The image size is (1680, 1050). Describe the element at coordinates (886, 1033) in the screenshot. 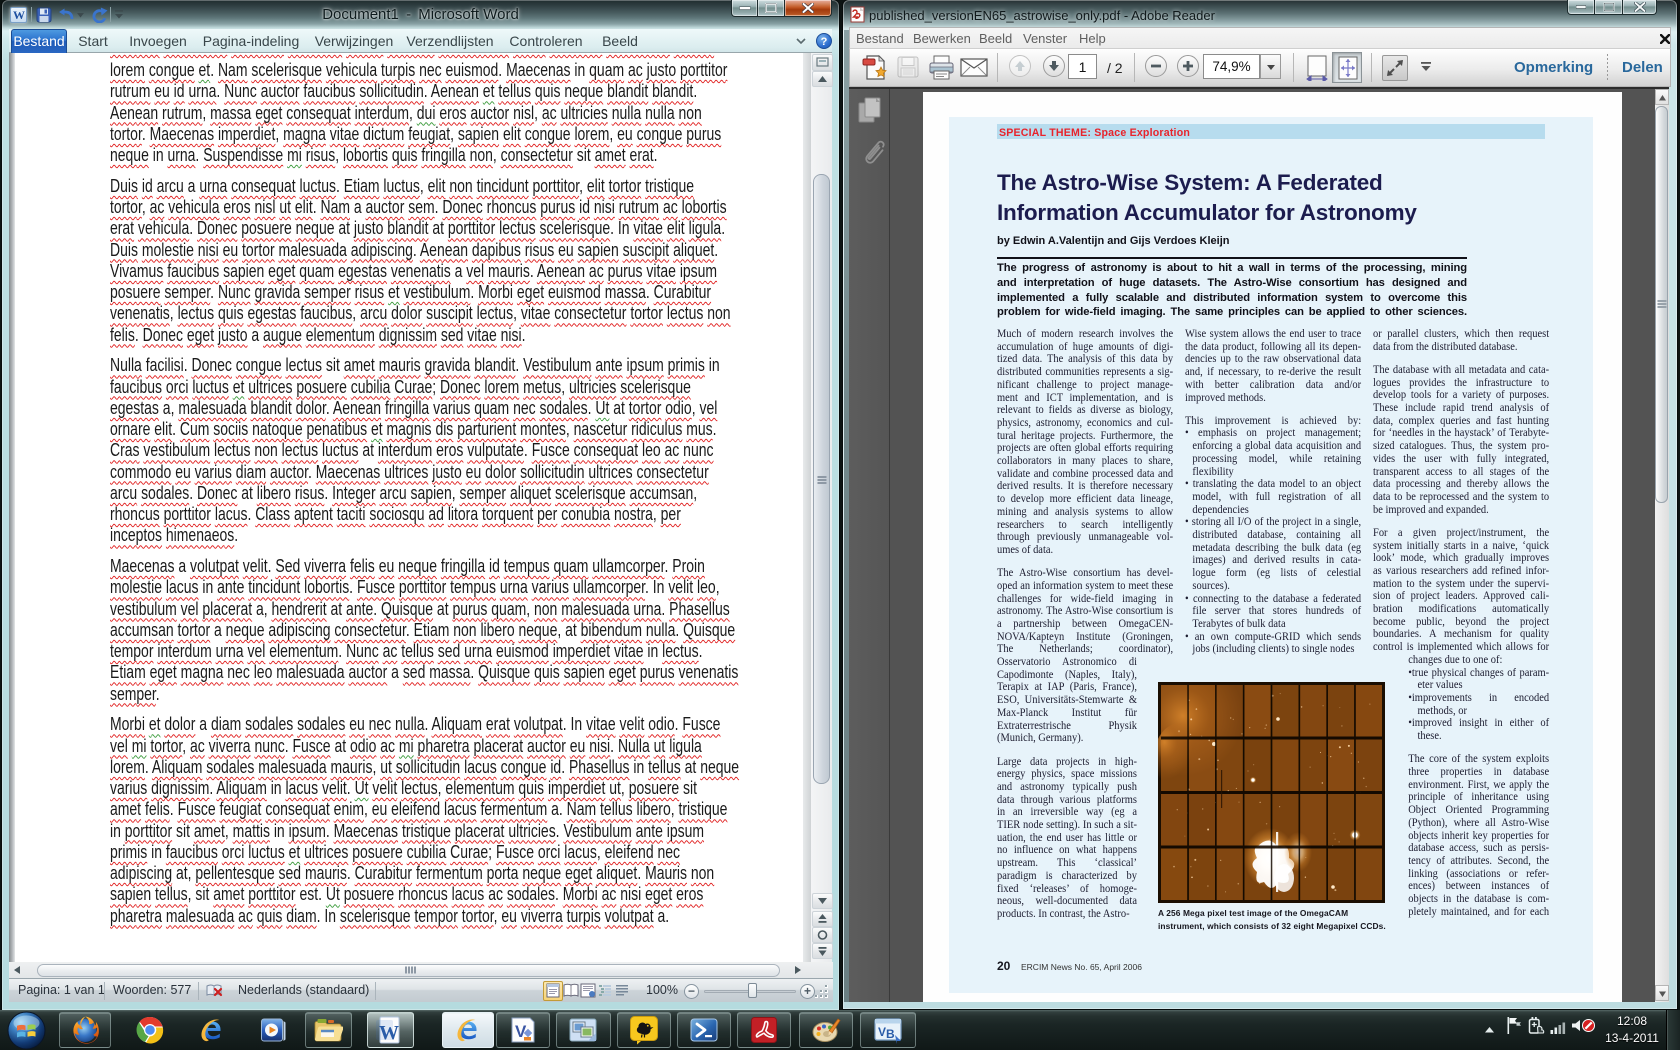

I see `svg-text: VB` at that location.